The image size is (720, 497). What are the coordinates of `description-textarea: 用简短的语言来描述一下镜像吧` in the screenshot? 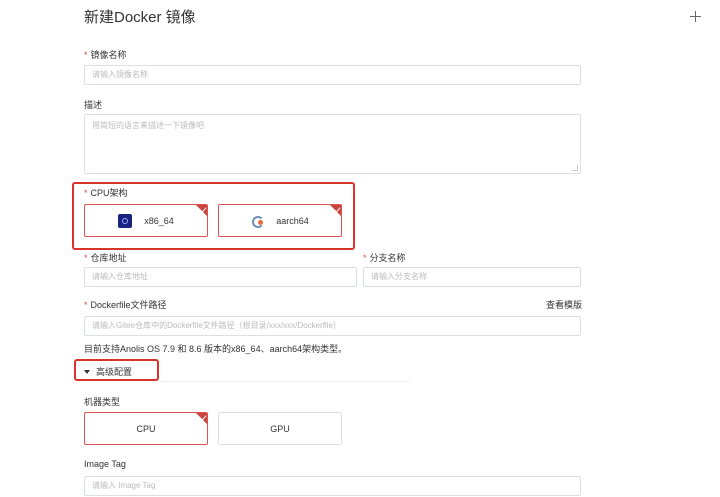 It's located at (332, 144).